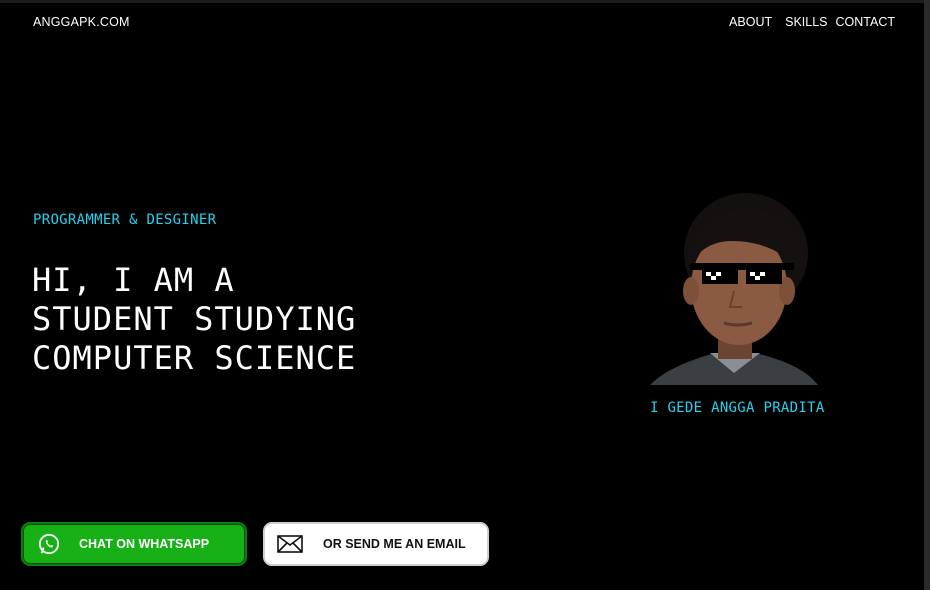 The image size is (930, 590). Describe the element at coordinates (81, 22) in the screenshot. I see `site-logo: ANGGAPK.COM` at that location.